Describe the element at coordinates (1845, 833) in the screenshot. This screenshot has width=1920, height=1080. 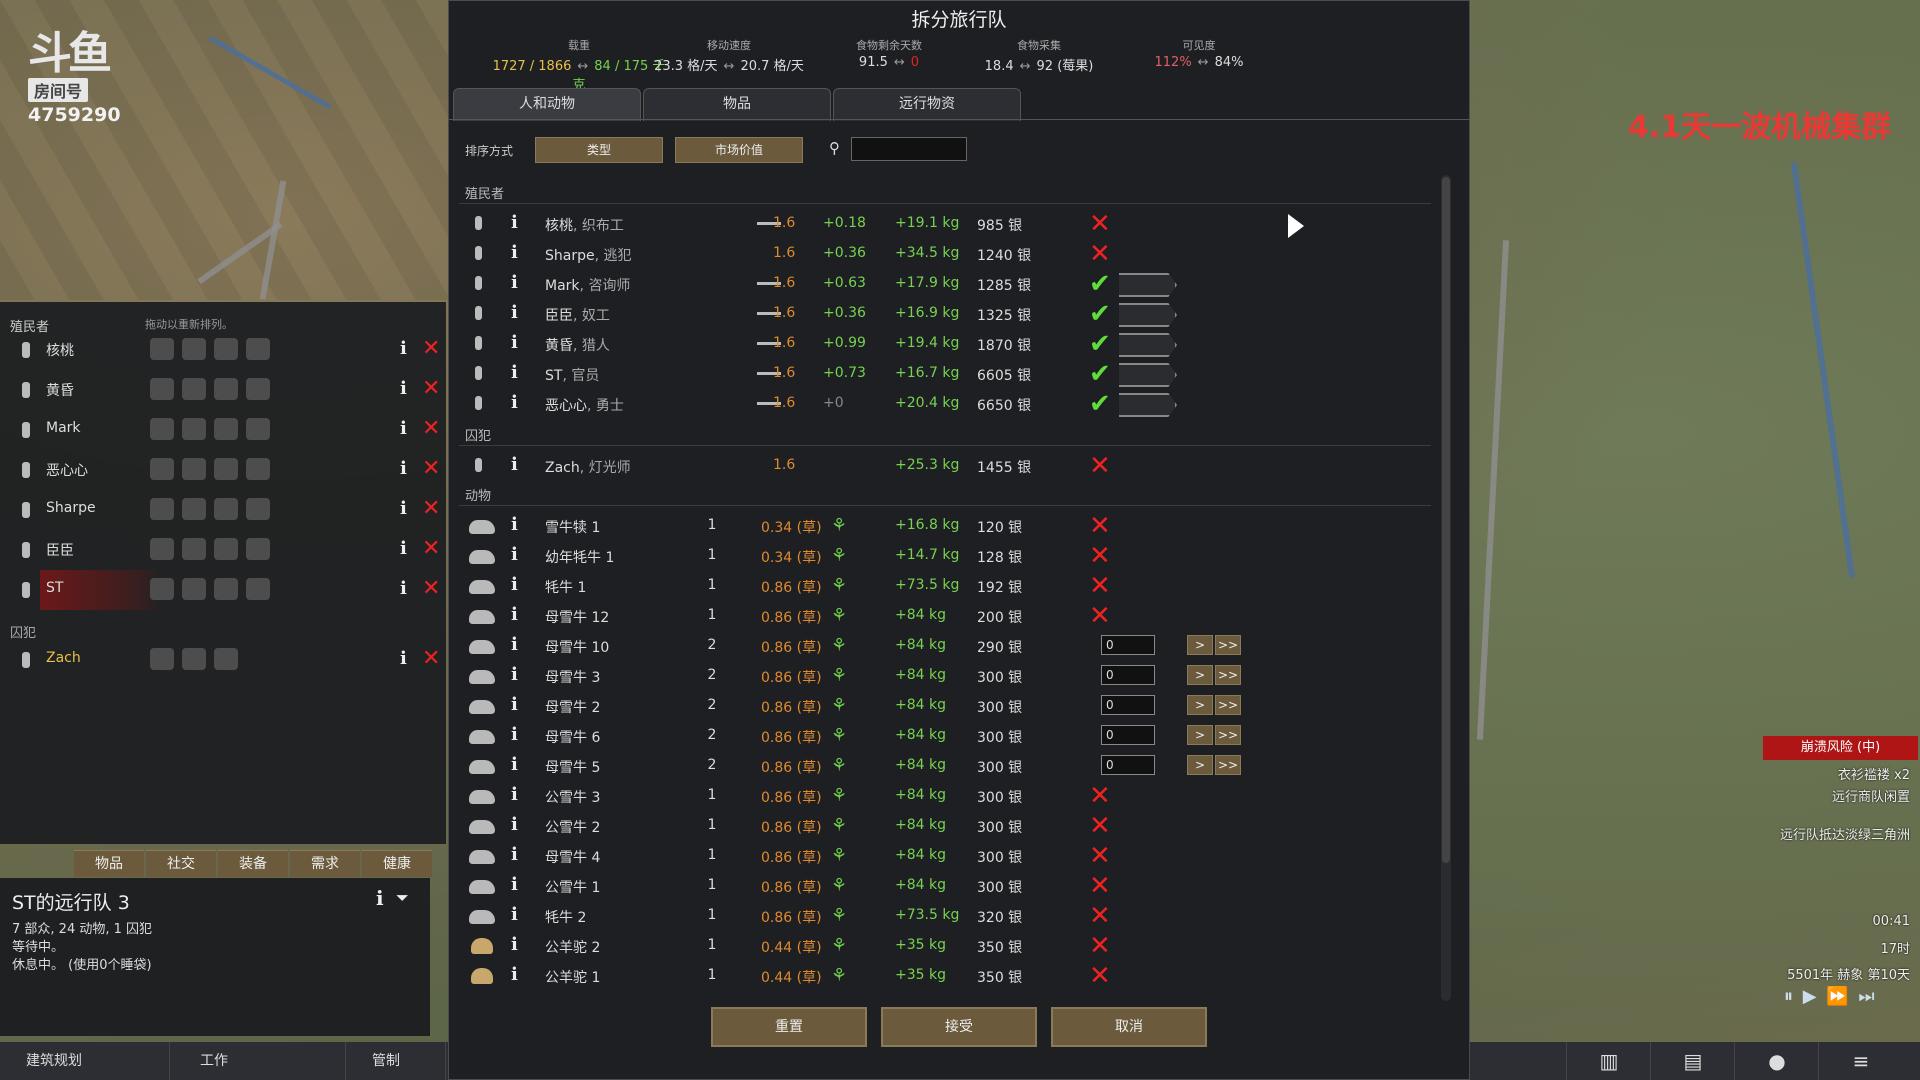
I see `alert-caravan-arrived: 远行队抵达淡绿三角洲` at that location.